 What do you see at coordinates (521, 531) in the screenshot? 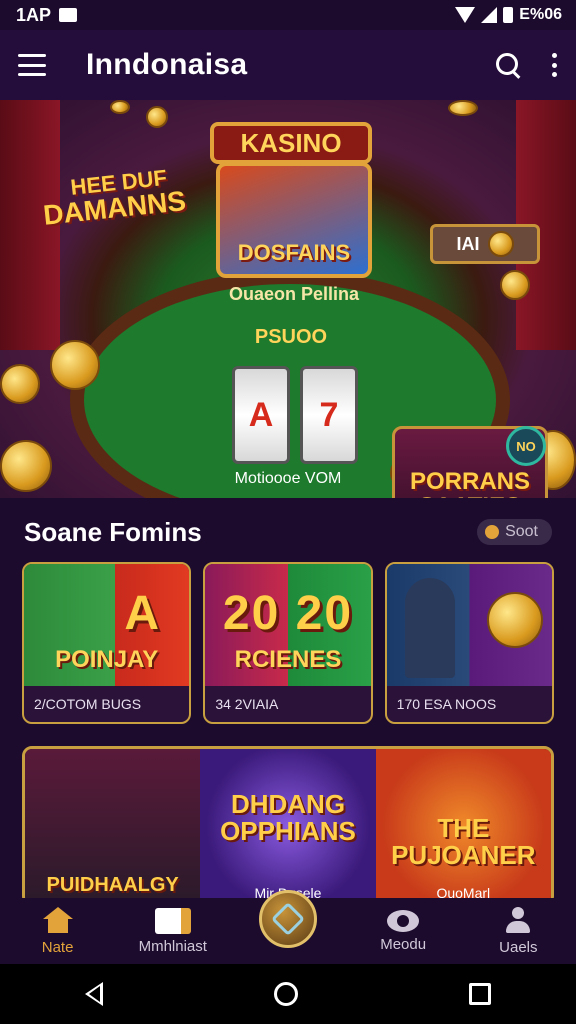
I see `sort-label: Soot` at bounding box center [521, 531].